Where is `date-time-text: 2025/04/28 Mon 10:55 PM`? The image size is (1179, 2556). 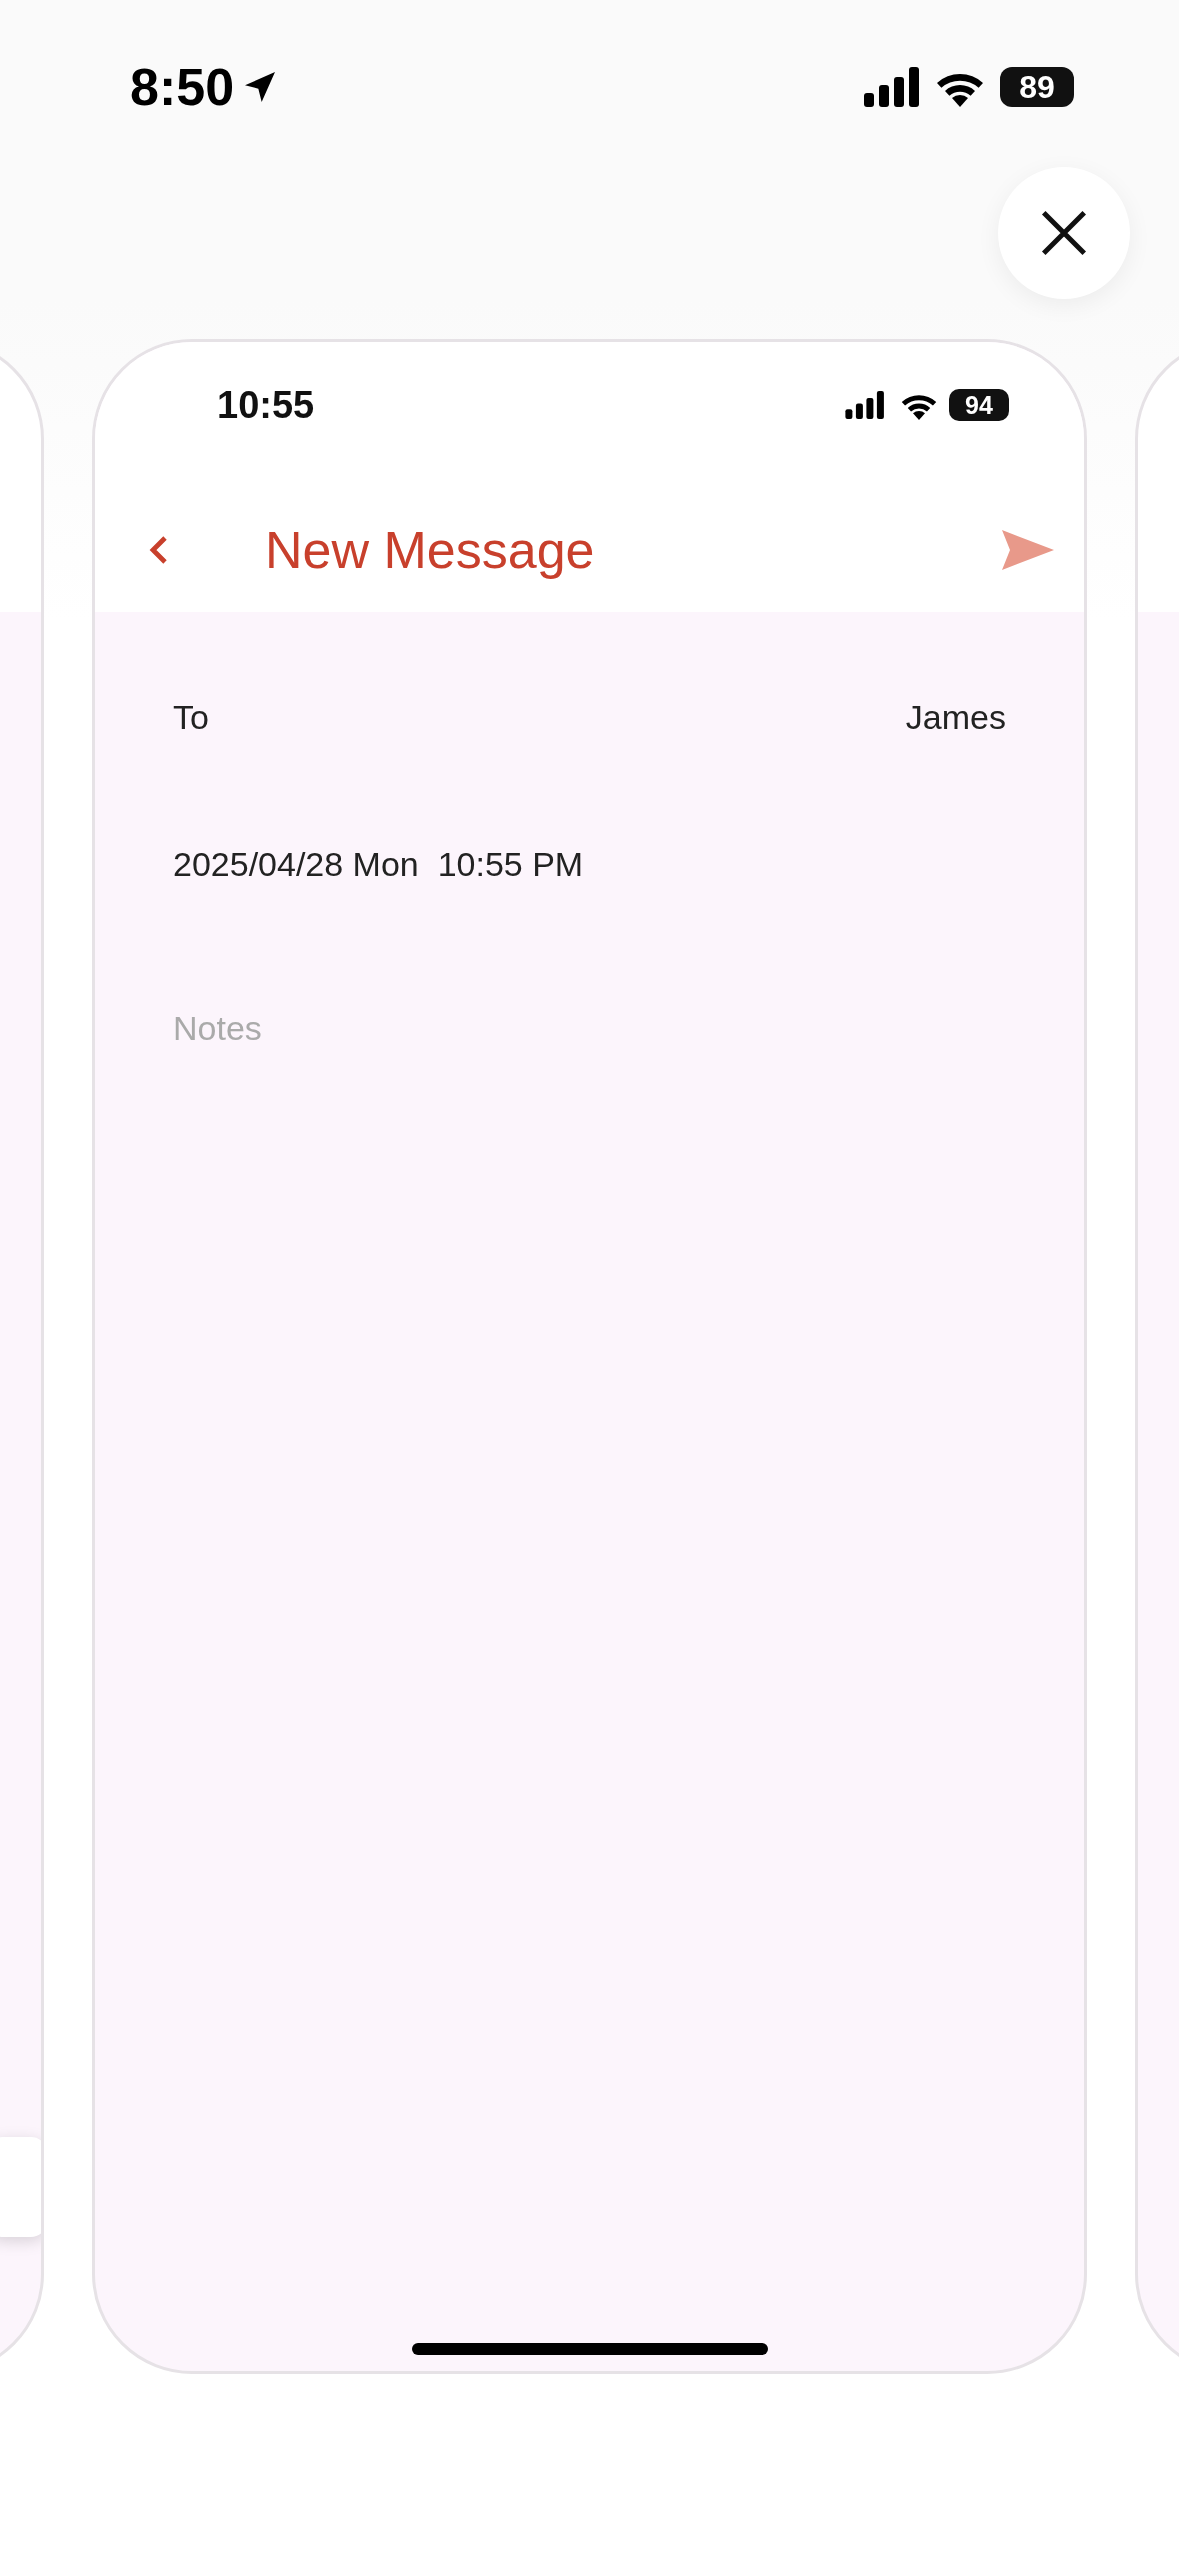 date-time-text: 2025/04/28 Mon 10:55 PM is located at coordinates (378, 864).